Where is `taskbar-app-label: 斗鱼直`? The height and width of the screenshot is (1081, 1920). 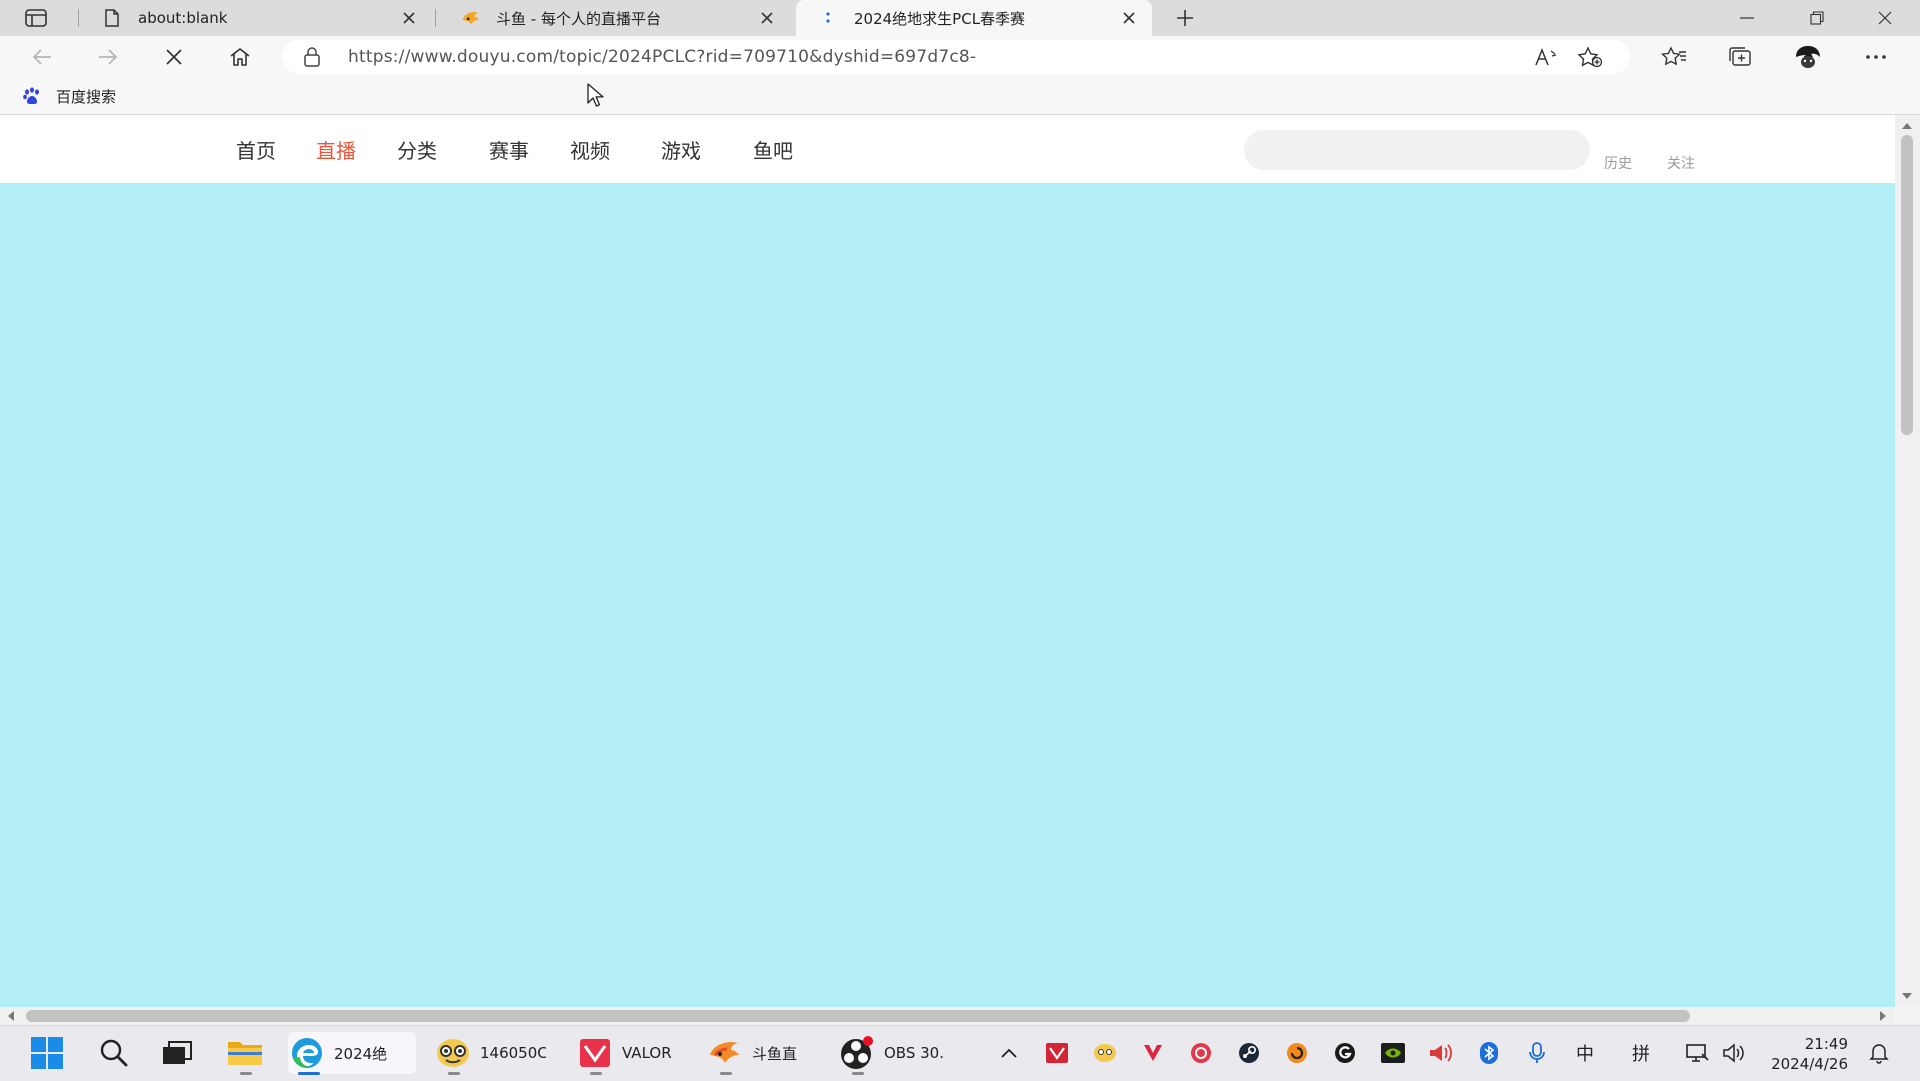
taskbar-app-label: 斗鱼直 is located at coordinates (775, 1053).